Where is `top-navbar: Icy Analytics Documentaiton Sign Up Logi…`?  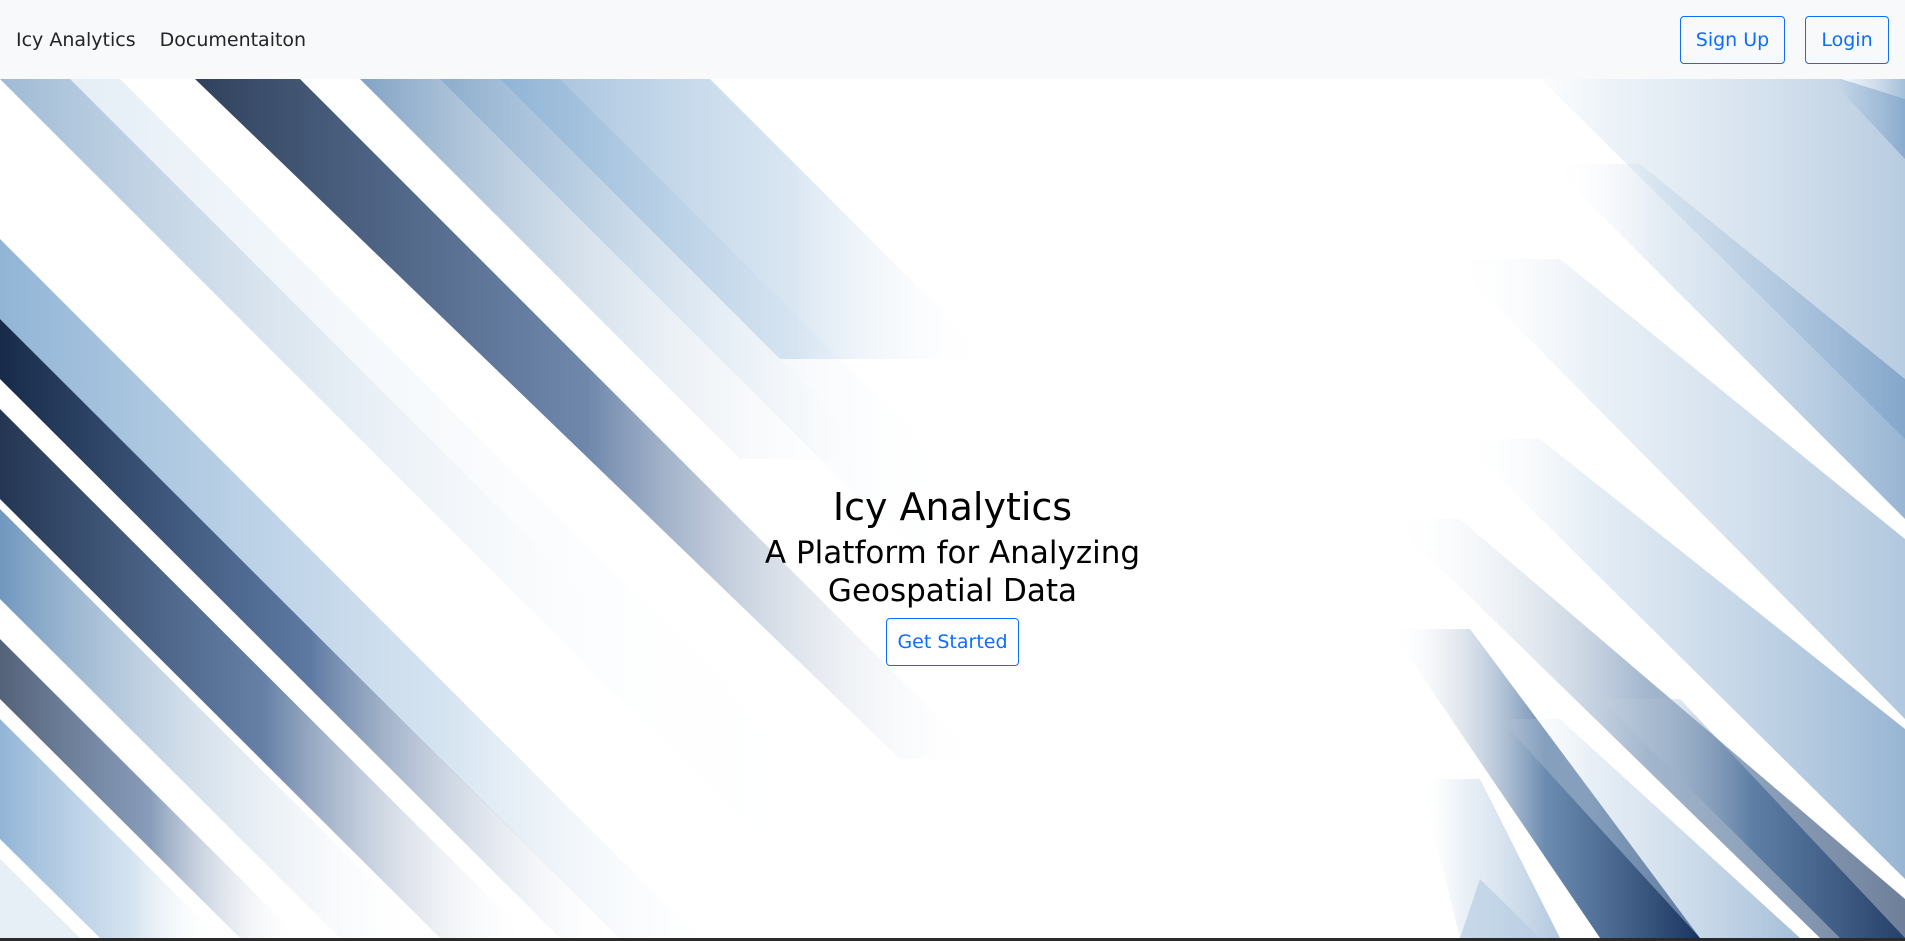
top-navbar: Icy Analytics Documentaiton Sign Up Logi… is located at coordinates (952, 39).